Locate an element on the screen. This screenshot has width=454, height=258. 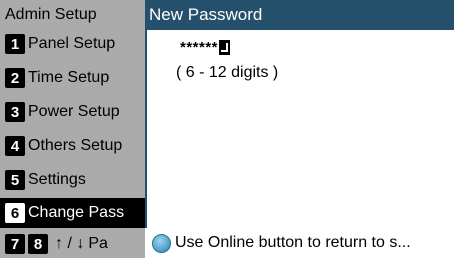
menu-item-panel-setup: 1 Panel Setup is located at coordinates (72, 44).